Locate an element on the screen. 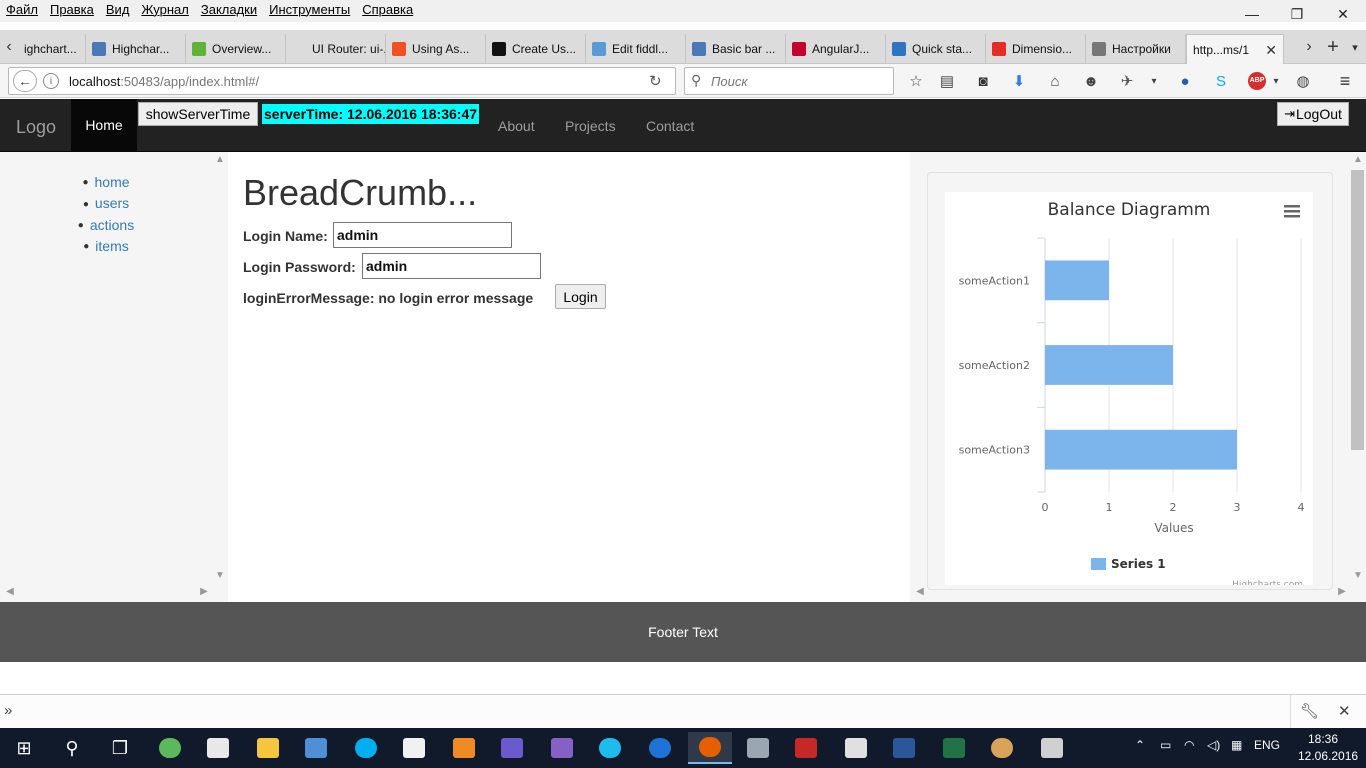 This screenshot has height=768, width=1366. scroll-right-icon: ▶ is located at coordinates (204, 591).